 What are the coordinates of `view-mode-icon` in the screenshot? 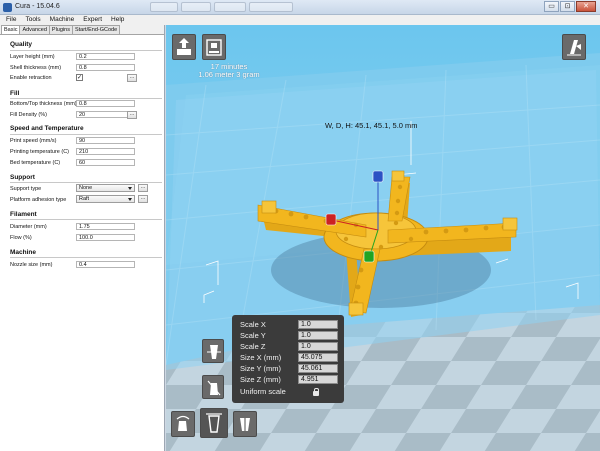 It's located at (574, 48).